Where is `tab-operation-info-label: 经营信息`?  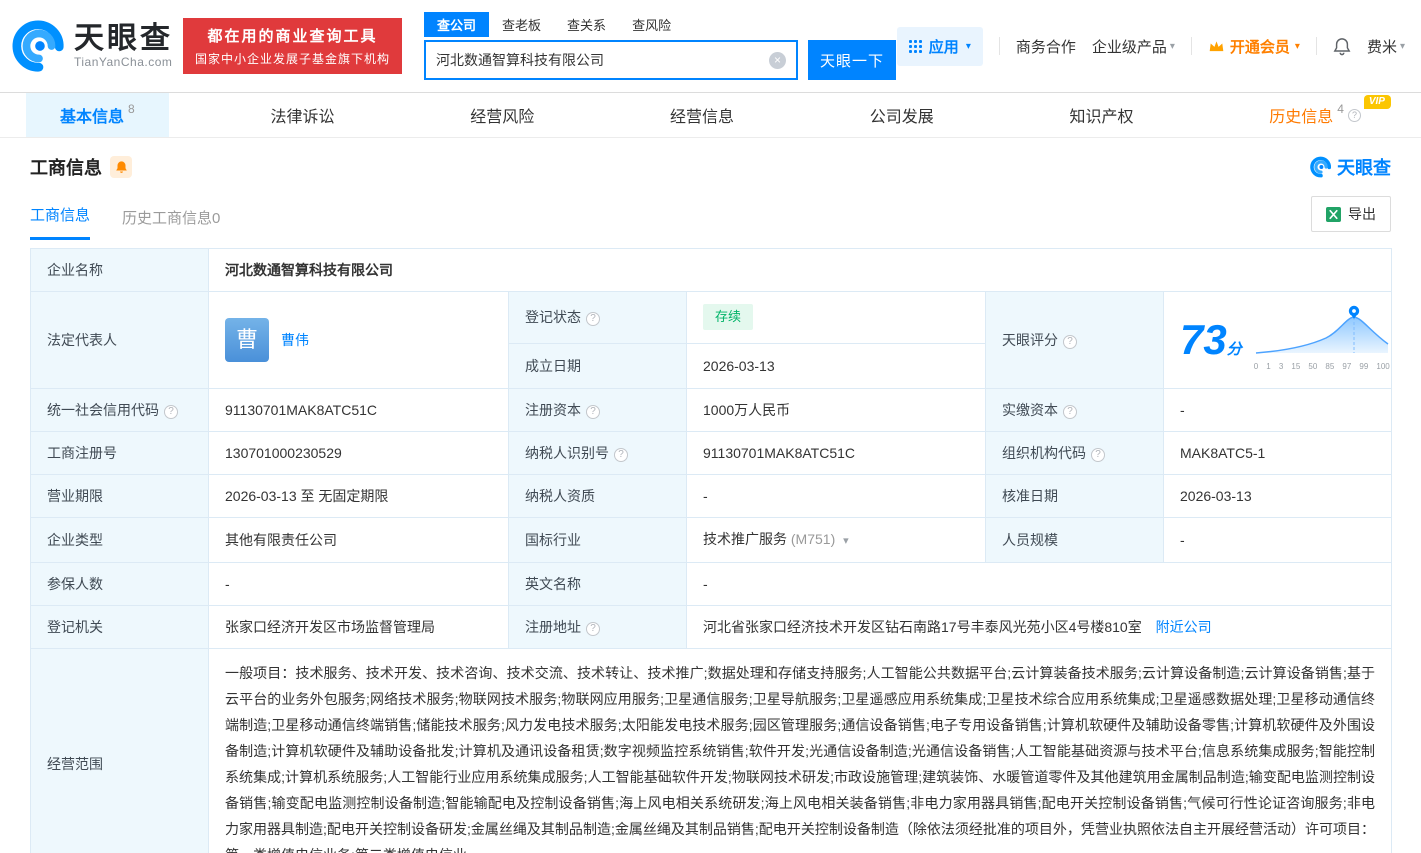 tab-operation-info-label: 经营信息 is located at coordinates (701, 117).